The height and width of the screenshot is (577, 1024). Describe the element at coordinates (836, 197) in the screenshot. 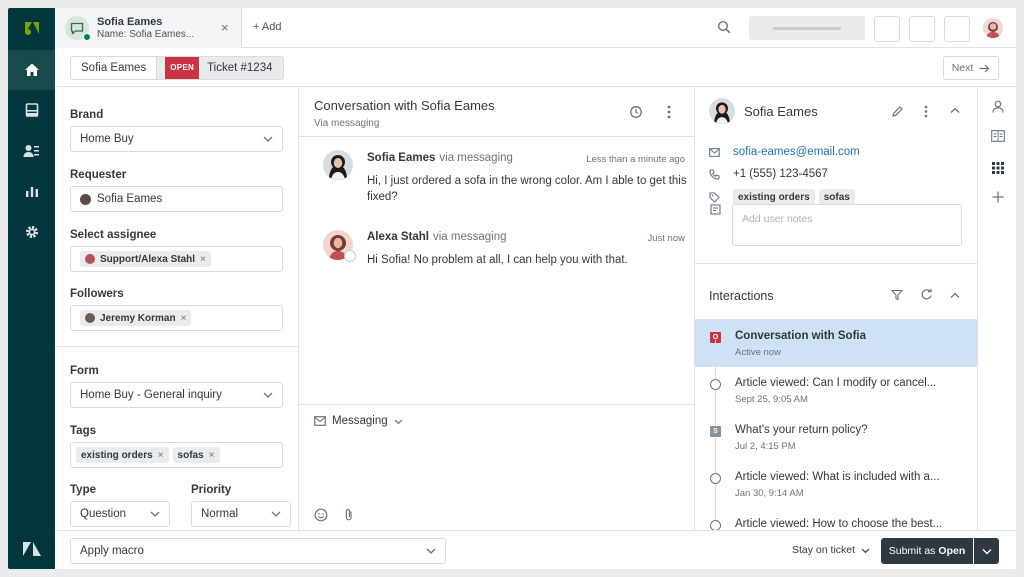

I see `customer-tag: sofas` at that location.